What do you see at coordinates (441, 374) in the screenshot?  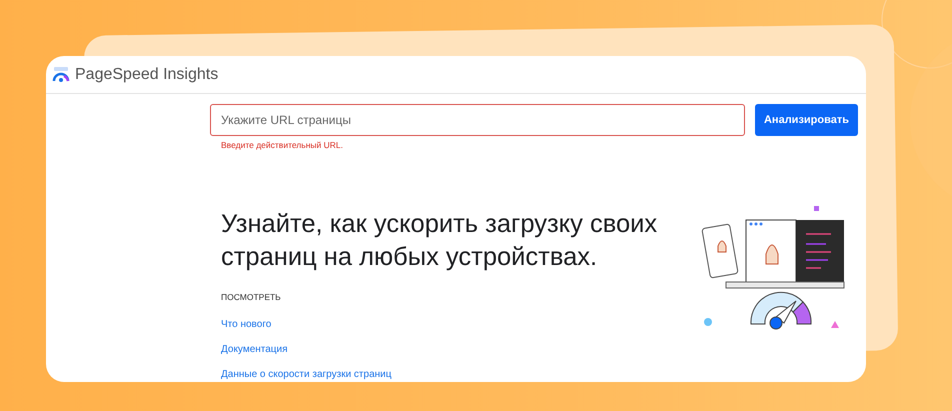 I see `nav-link: Данные о скорости загрузки страниц` at bounding box center [441, 374].